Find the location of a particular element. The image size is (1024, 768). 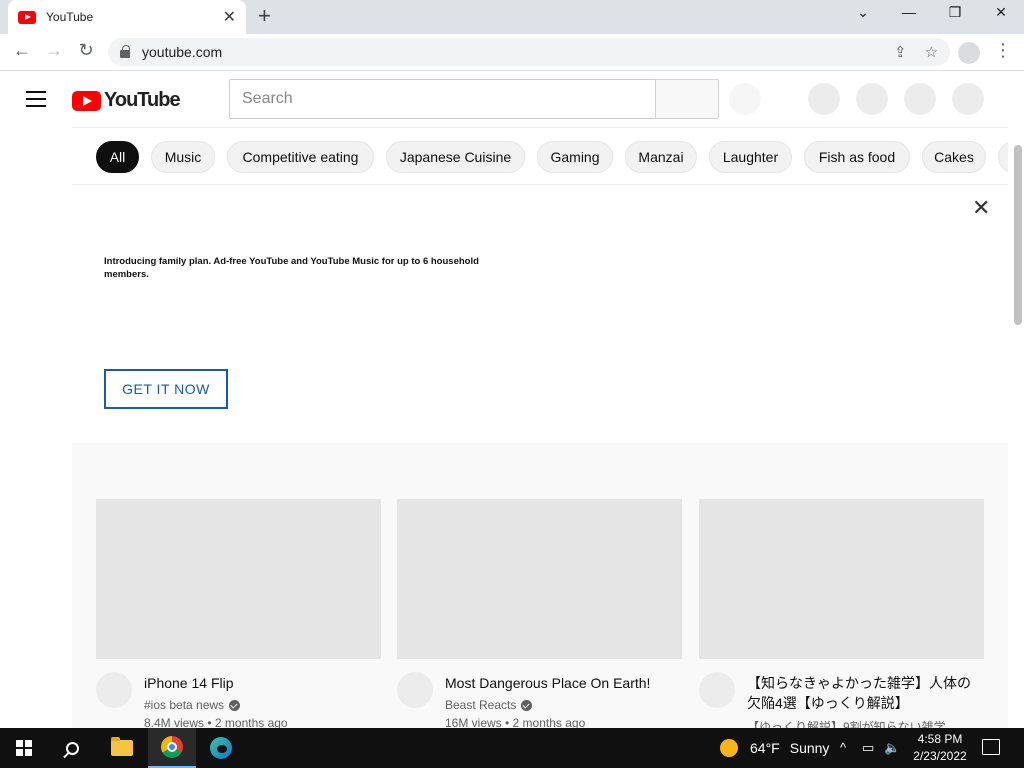

file-explorer-button is located at coordinates (122, 748).